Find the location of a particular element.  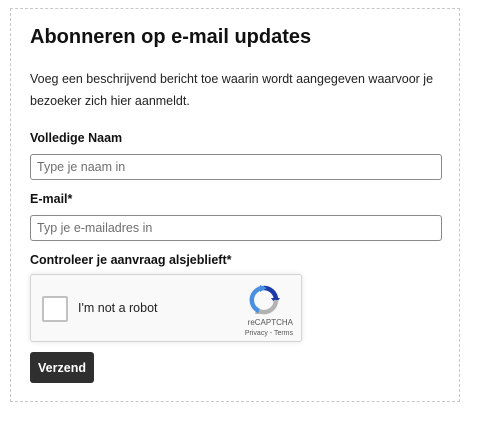

email-input is located at coordinates (236, 228).